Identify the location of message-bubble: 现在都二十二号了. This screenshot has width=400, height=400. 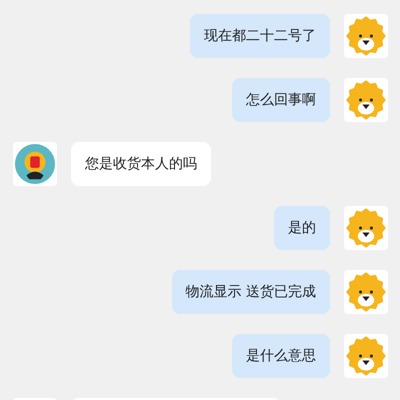
(260, 36).